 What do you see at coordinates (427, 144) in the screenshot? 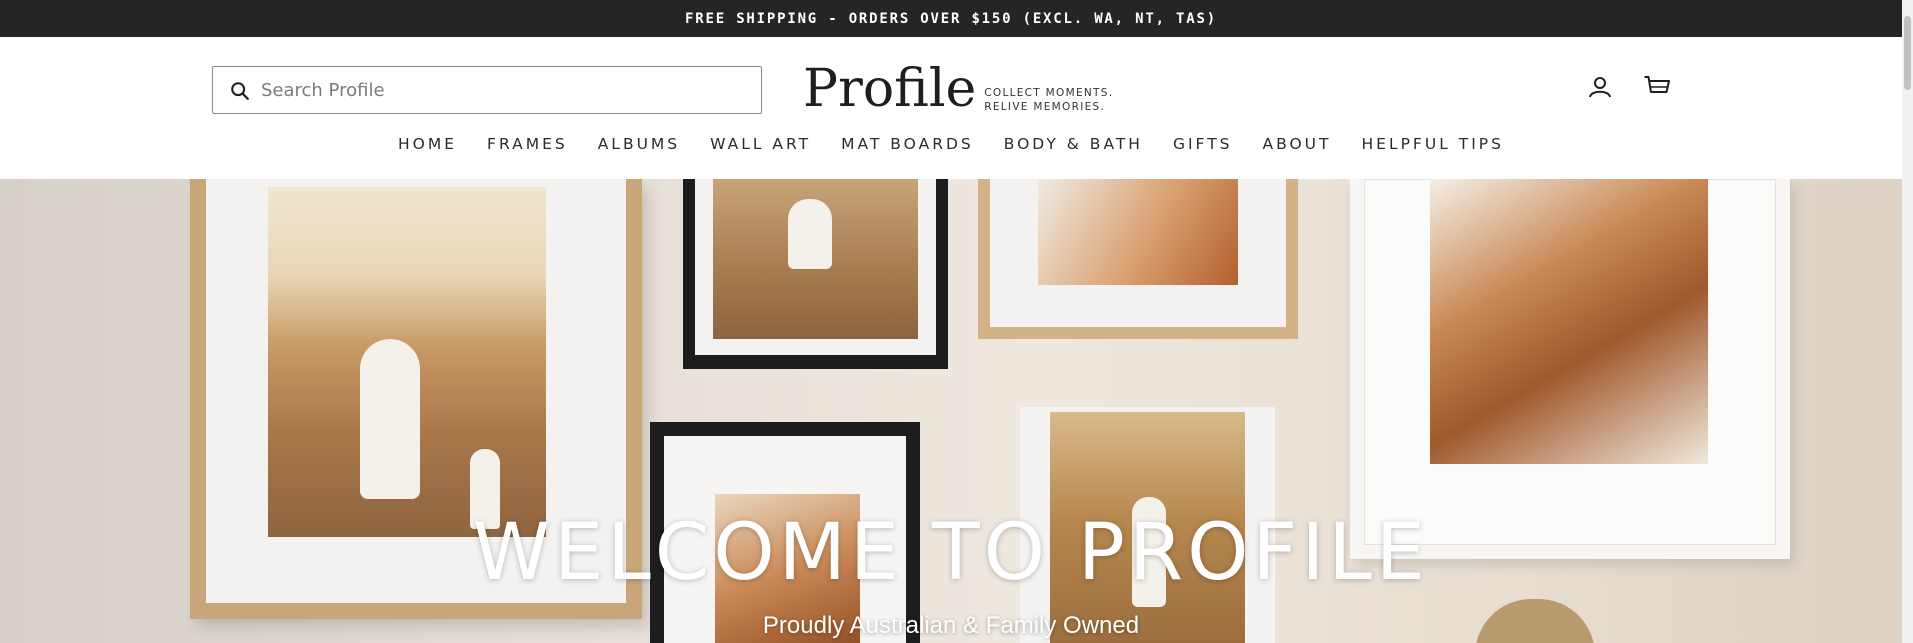
I see `nav-item-home: HOME` at bounding box center [427, 144].